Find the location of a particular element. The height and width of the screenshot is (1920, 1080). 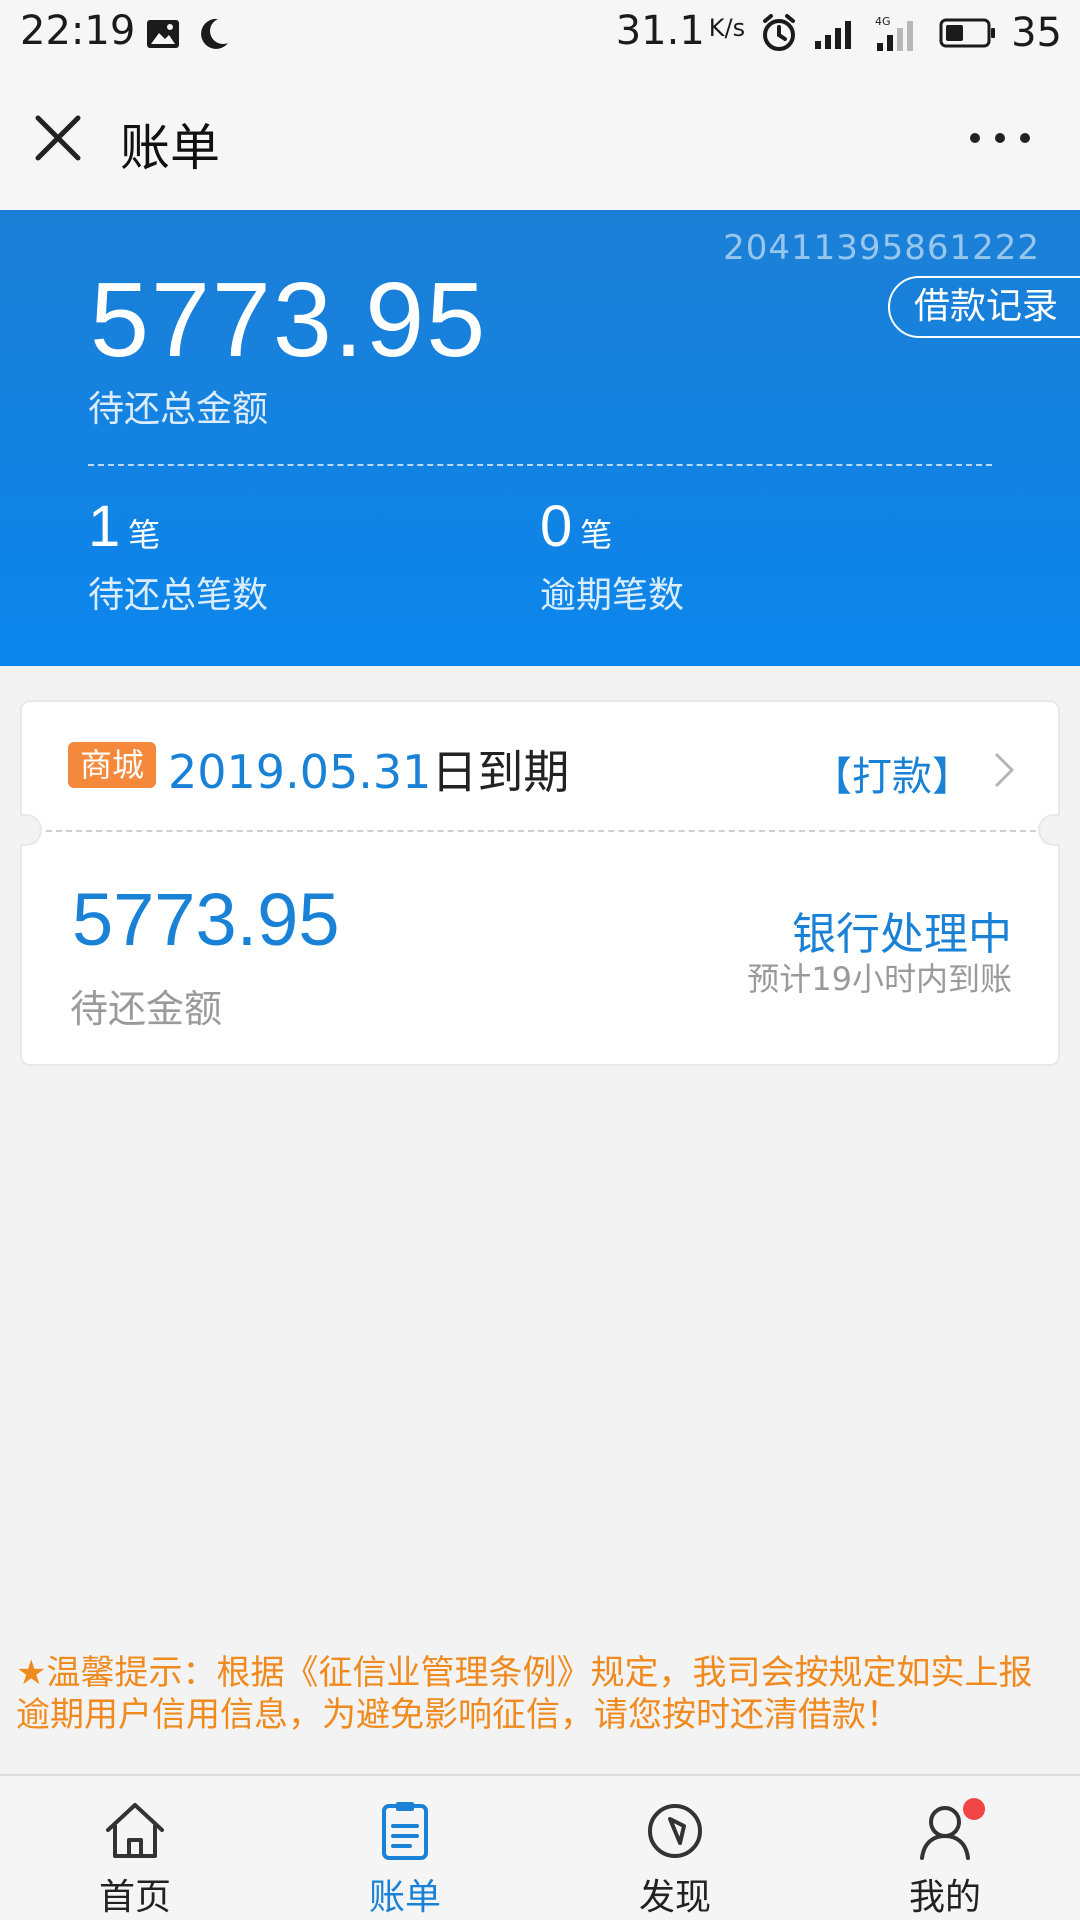

bill-amount-label: 待还金额 is located at coordinates (146, 1009).